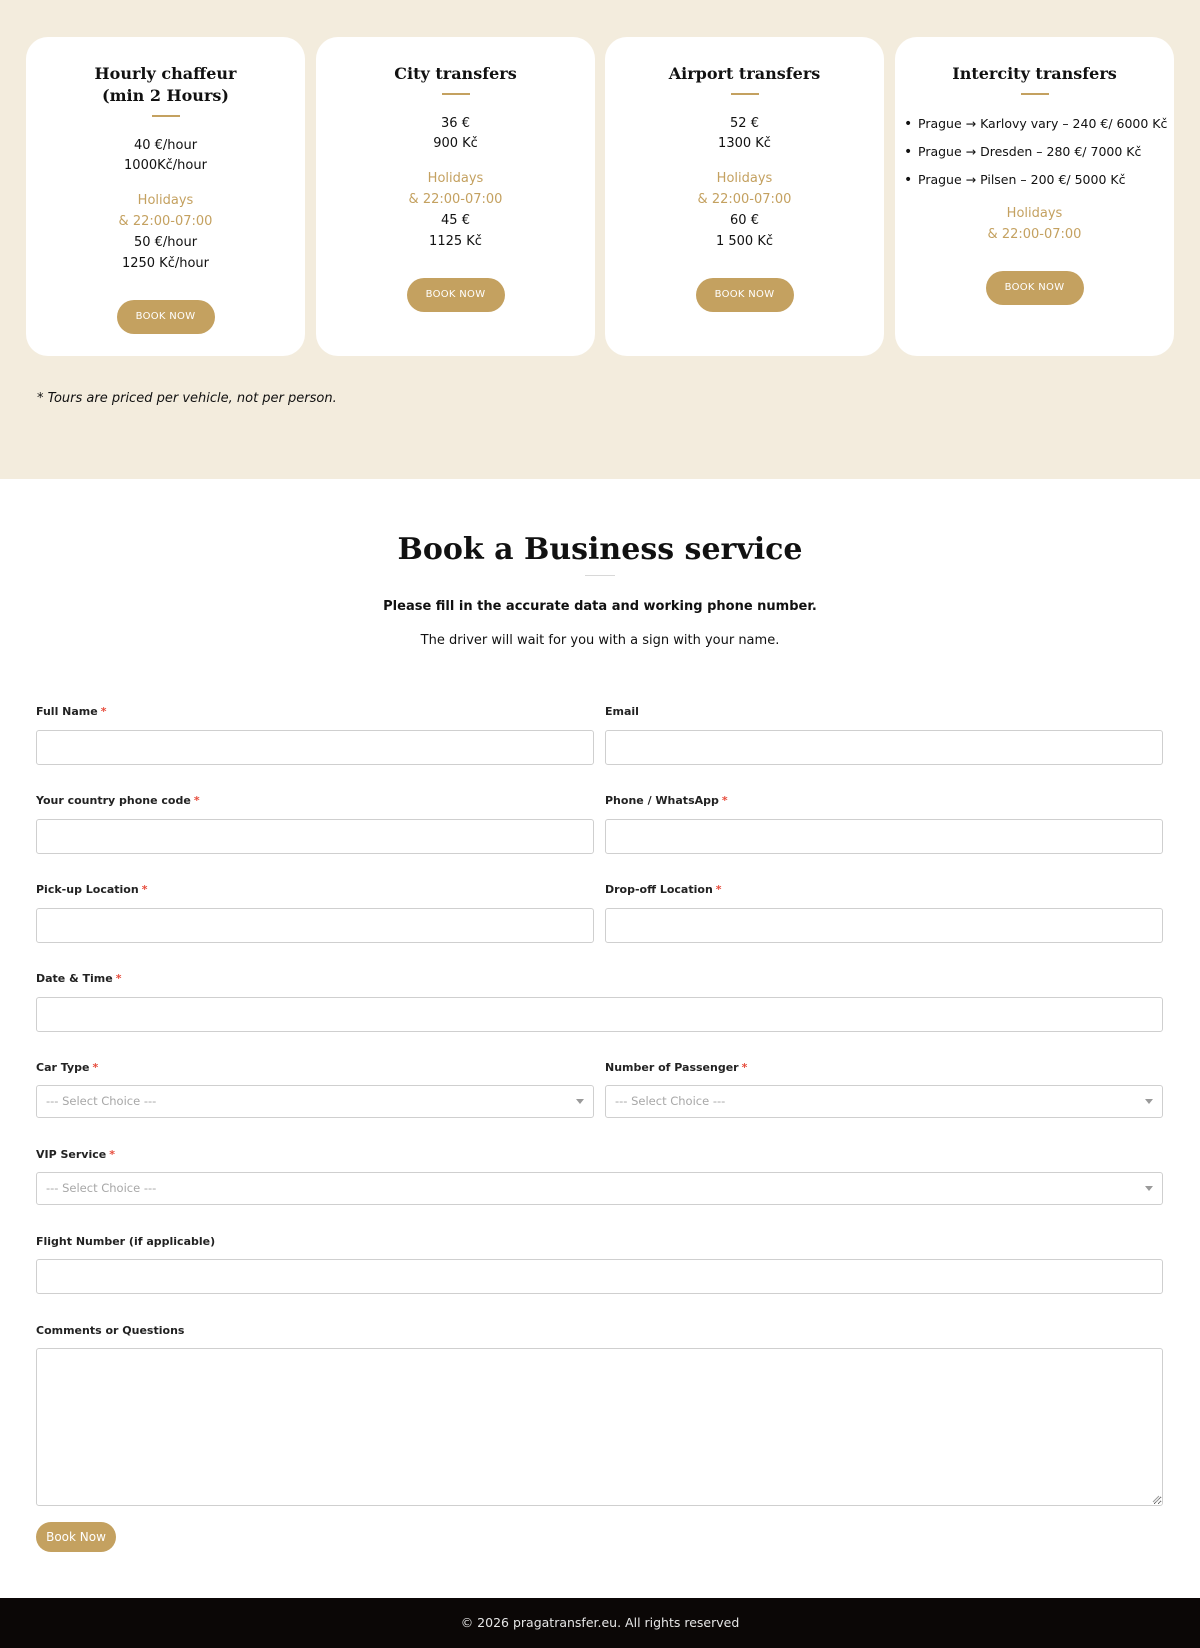  Describe the element at coordinates (884, 1101) in the screenshot. I see `passengers-select: --- Select Choice ---` at that location.